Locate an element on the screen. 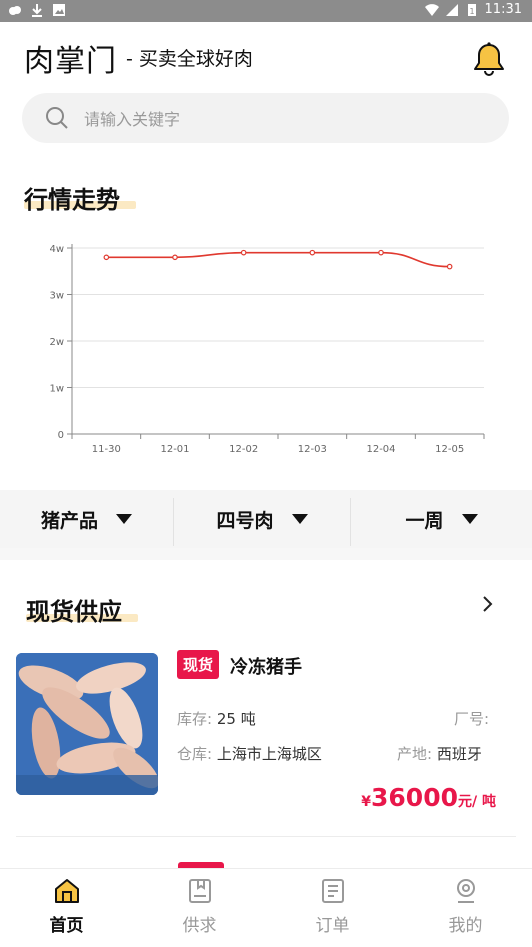  warehouse-info: 仓库: 上海市上海城区 is located at coordinates (249, 754).